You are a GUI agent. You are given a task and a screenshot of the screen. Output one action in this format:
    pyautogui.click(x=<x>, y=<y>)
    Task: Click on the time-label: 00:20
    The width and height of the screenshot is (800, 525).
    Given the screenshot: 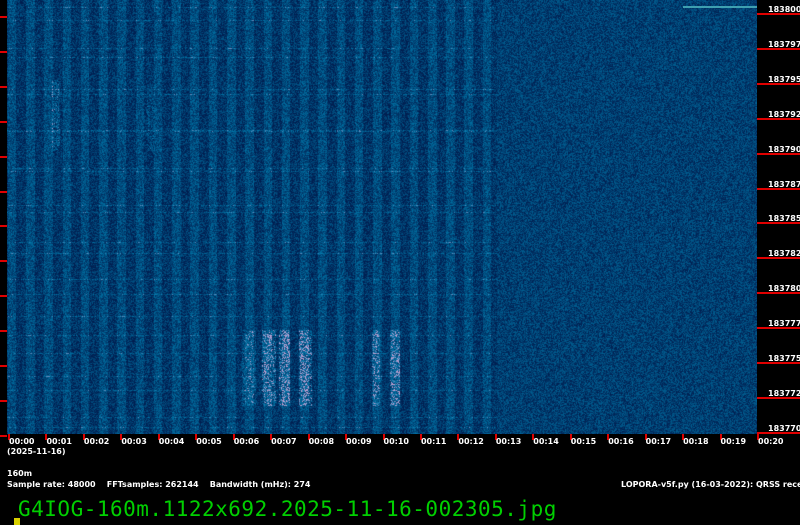 What is the action you would take?
    pyautogui.click(x=771, y=441)
    